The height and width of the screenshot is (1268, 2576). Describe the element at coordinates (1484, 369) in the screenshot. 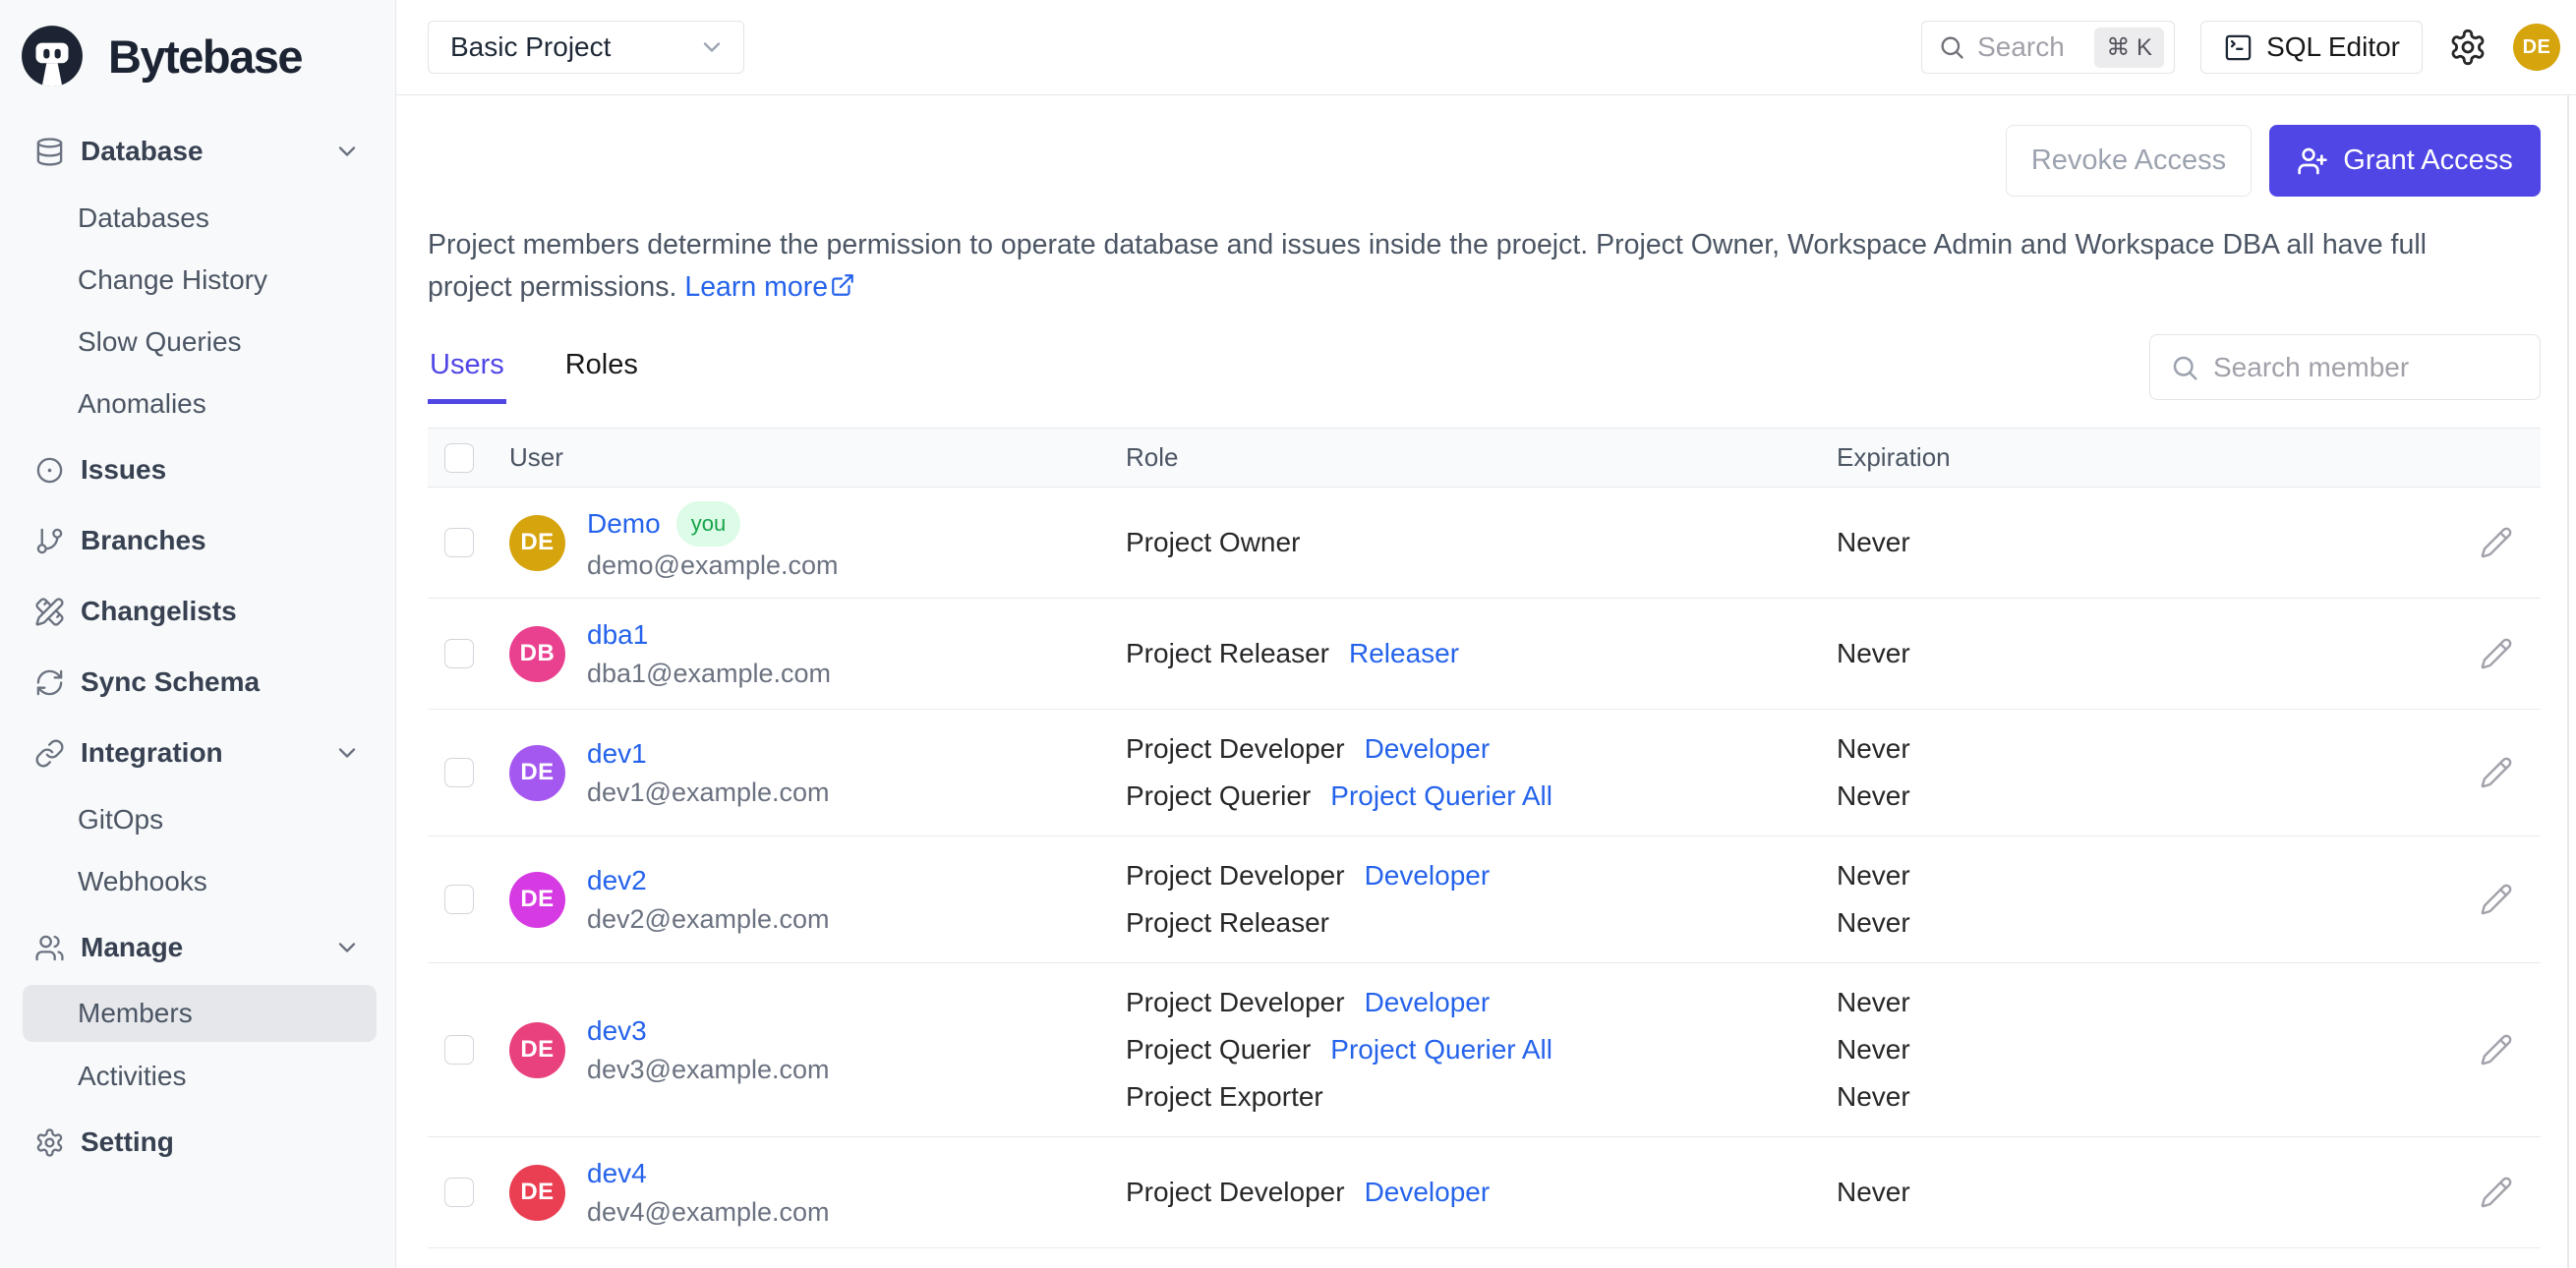

I see `tabs-row: Users Roles Search member` at that location.